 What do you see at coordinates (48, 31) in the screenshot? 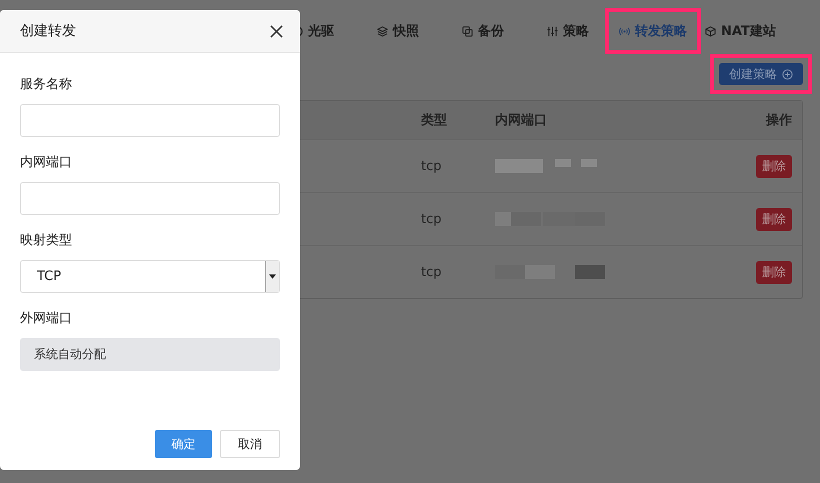
I see `dialog-title: 创建转发` at bounding box center [48, 31].